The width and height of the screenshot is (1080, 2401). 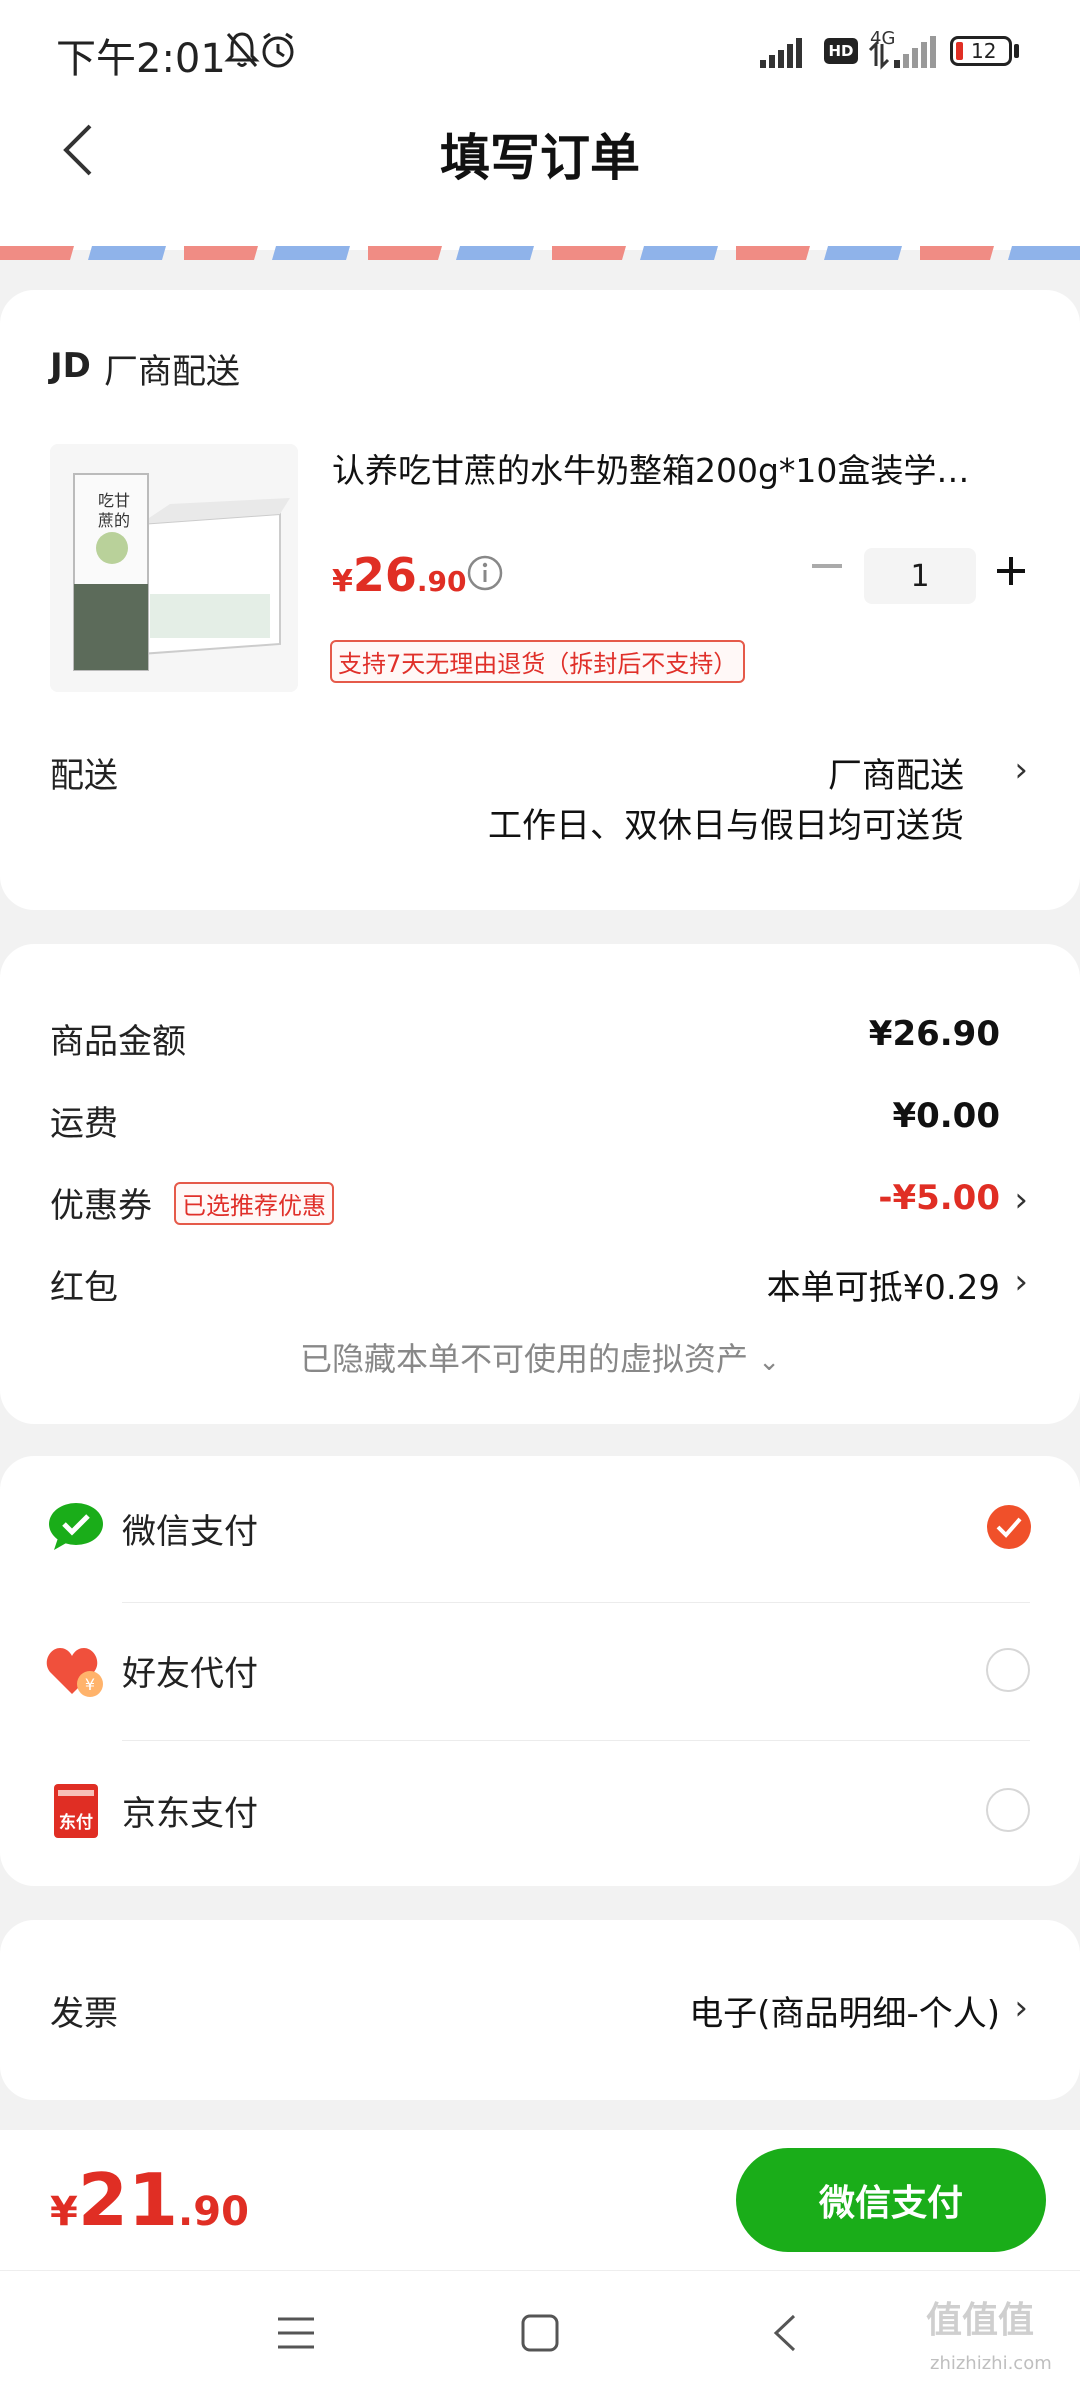 I want to click on friend-pay-heart-icon: ¥, so click(x=74, y=1672).